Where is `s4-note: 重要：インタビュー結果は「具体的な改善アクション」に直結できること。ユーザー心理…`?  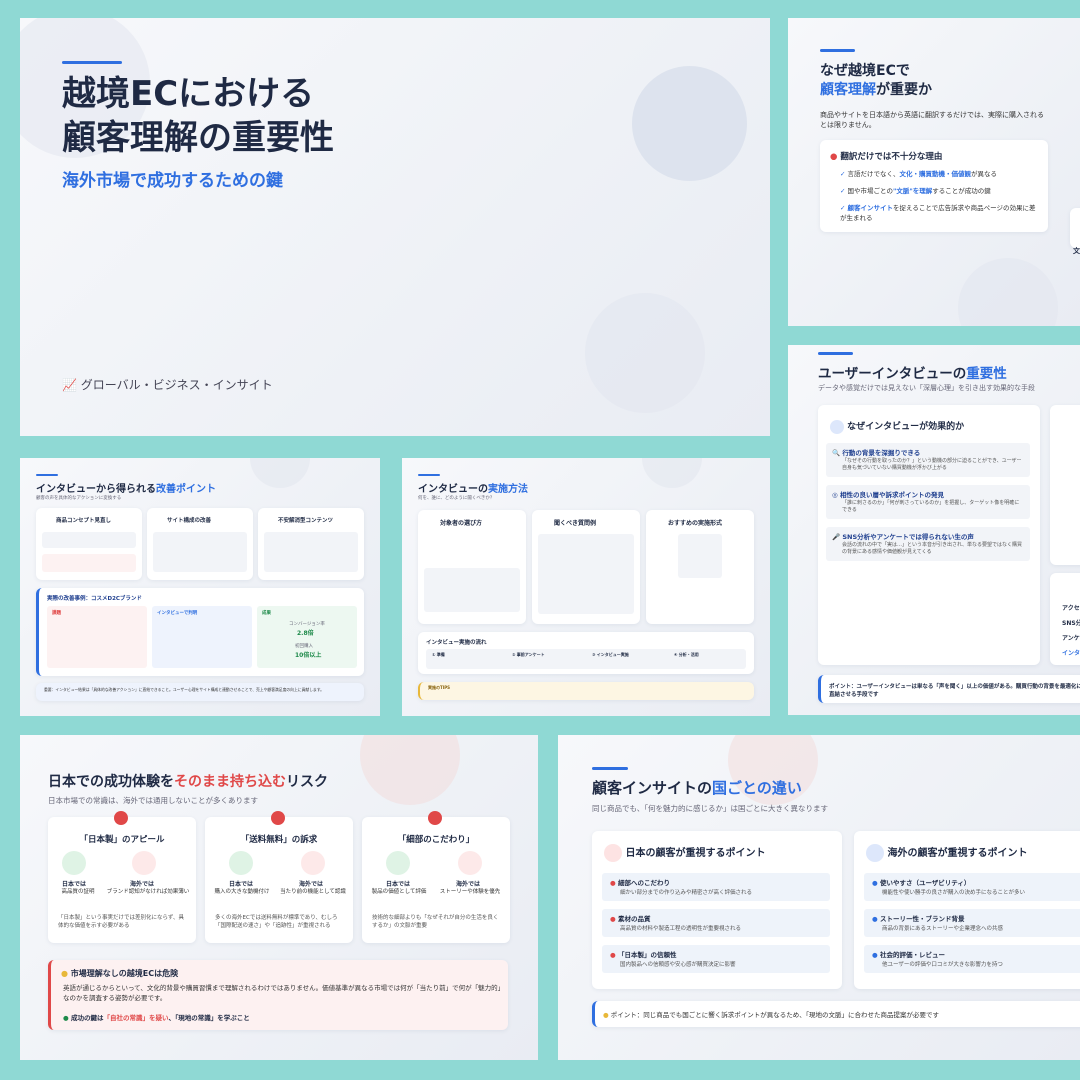
s4-note: 重要：インタビュー結果は「具体的な改善アクション」に直結できること。ユーザー心理… is located at coordinates (200, 692).